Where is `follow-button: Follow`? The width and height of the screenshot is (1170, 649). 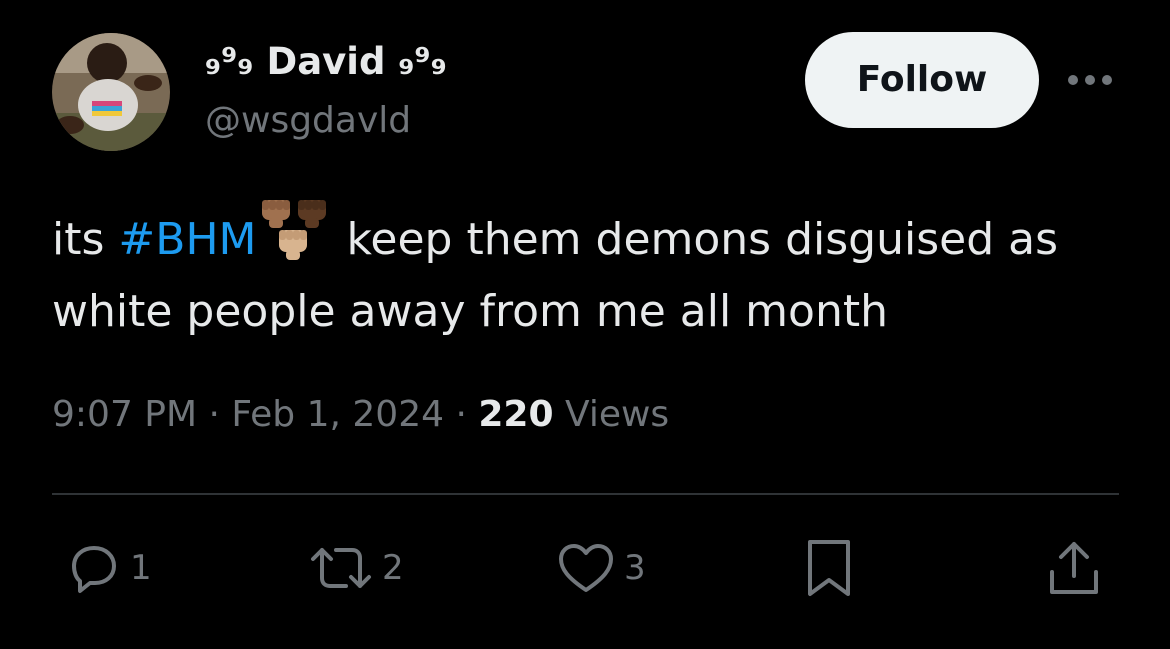
follow-button: Follow is located at coordinates (922, 80).